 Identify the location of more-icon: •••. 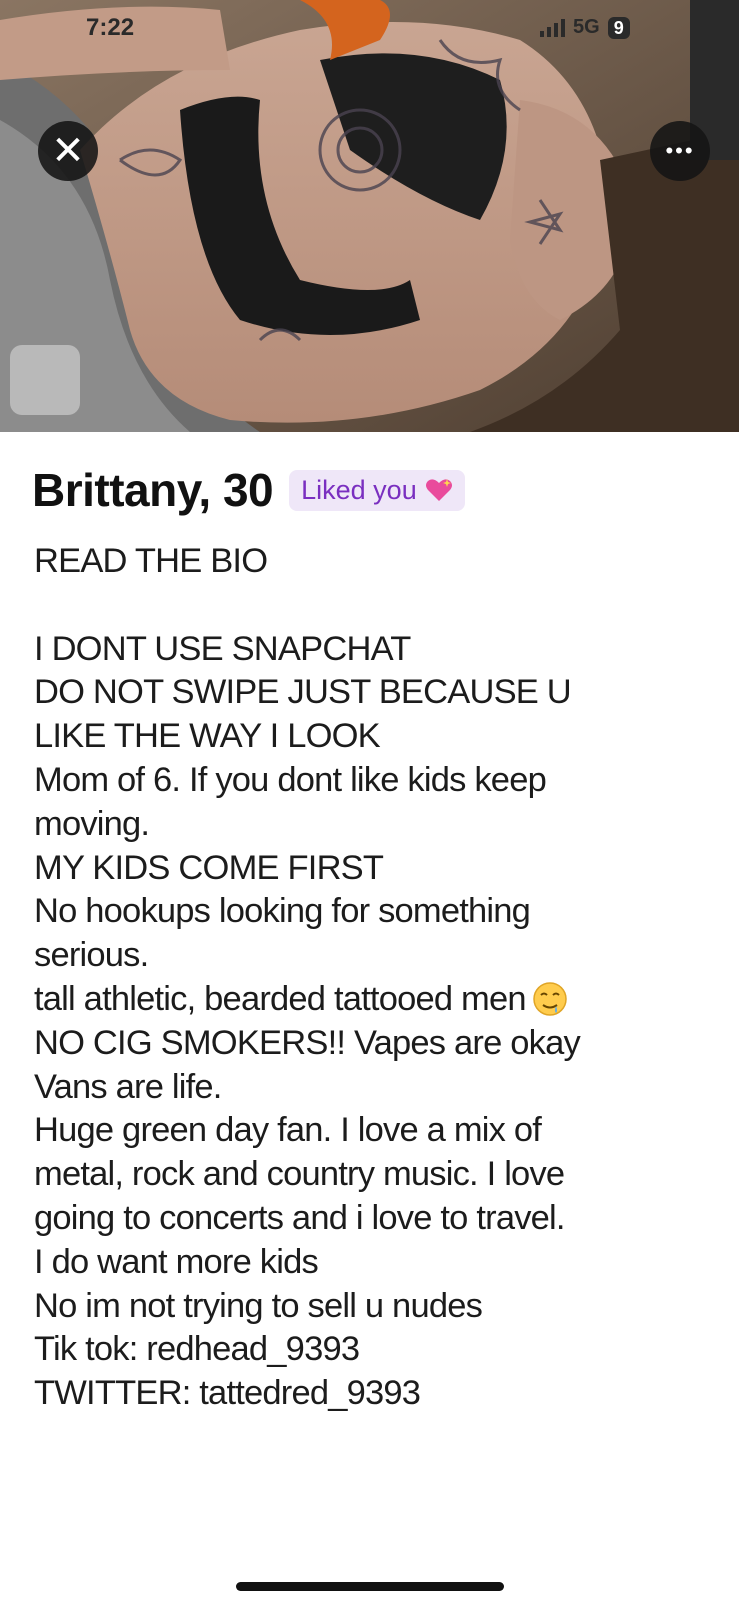
(680, 150).